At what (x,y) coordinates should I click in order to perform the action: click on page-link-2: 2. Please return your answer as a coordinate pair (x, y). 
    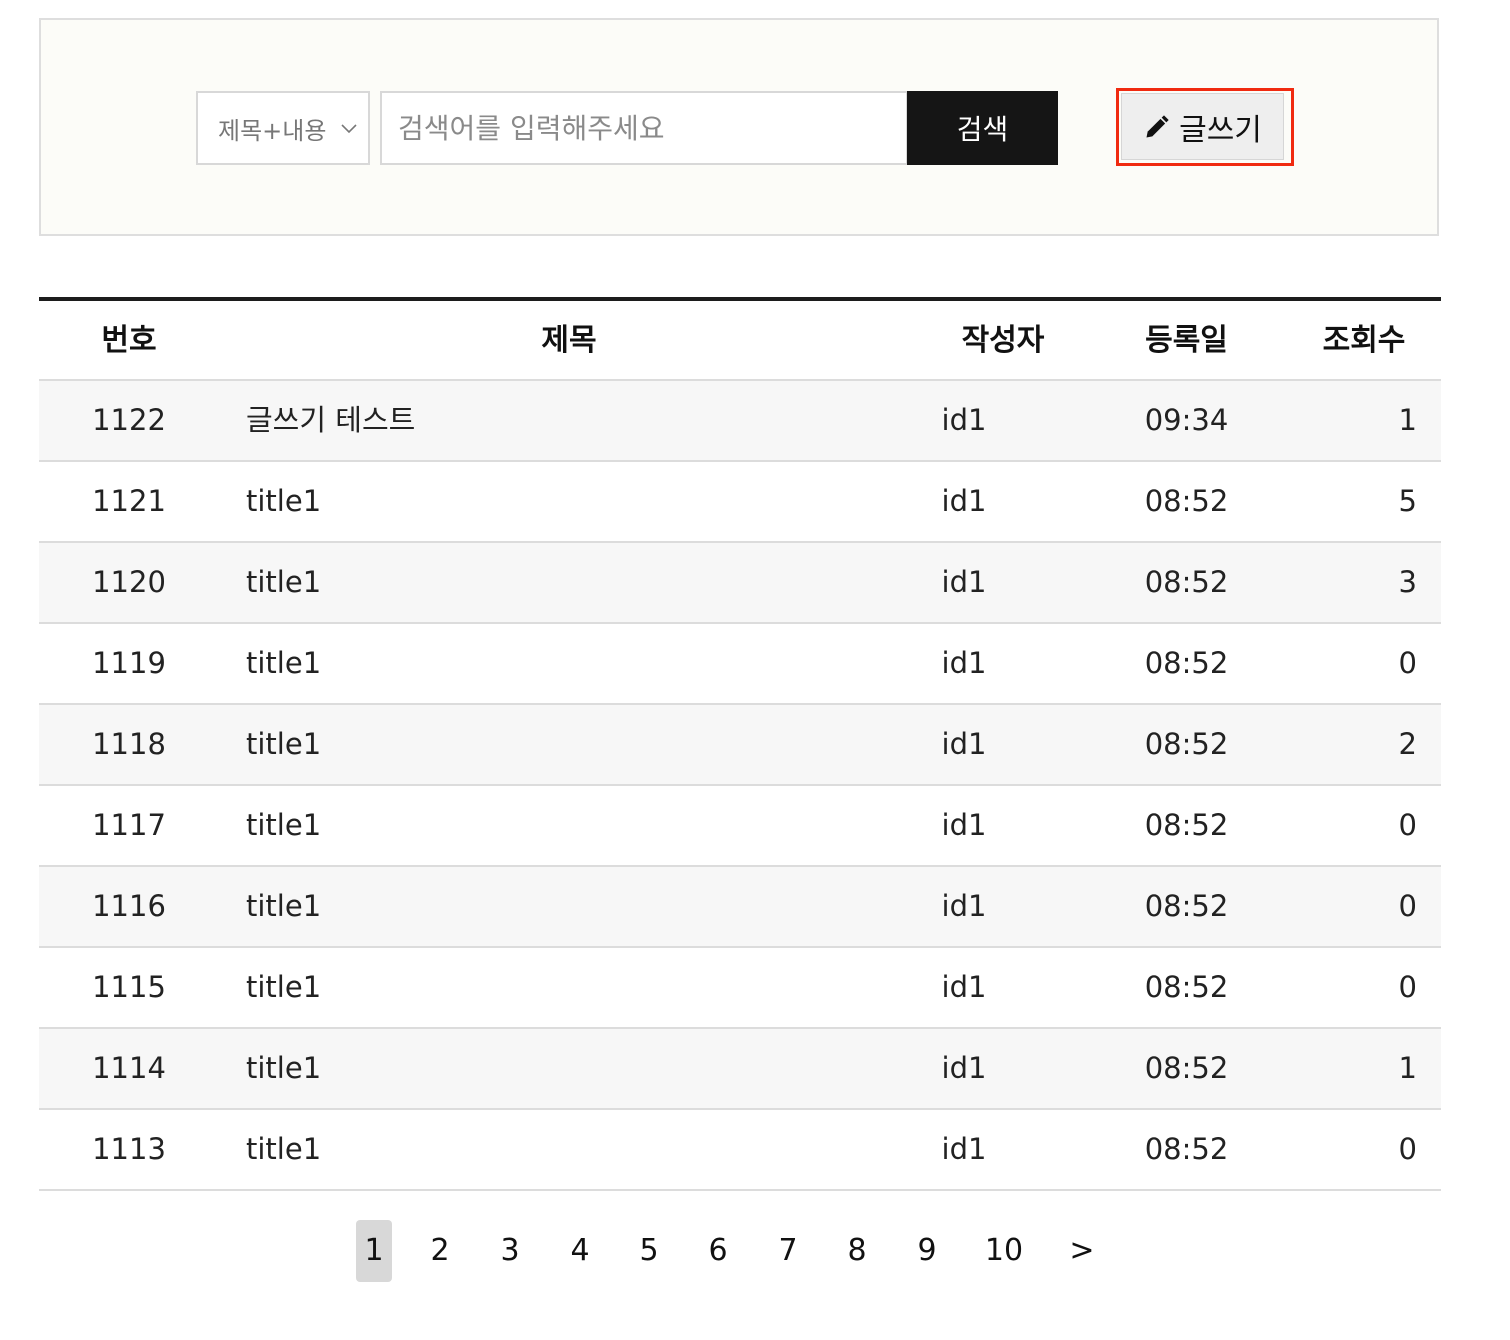
    Looking at the image, I should click on (440, 1251).